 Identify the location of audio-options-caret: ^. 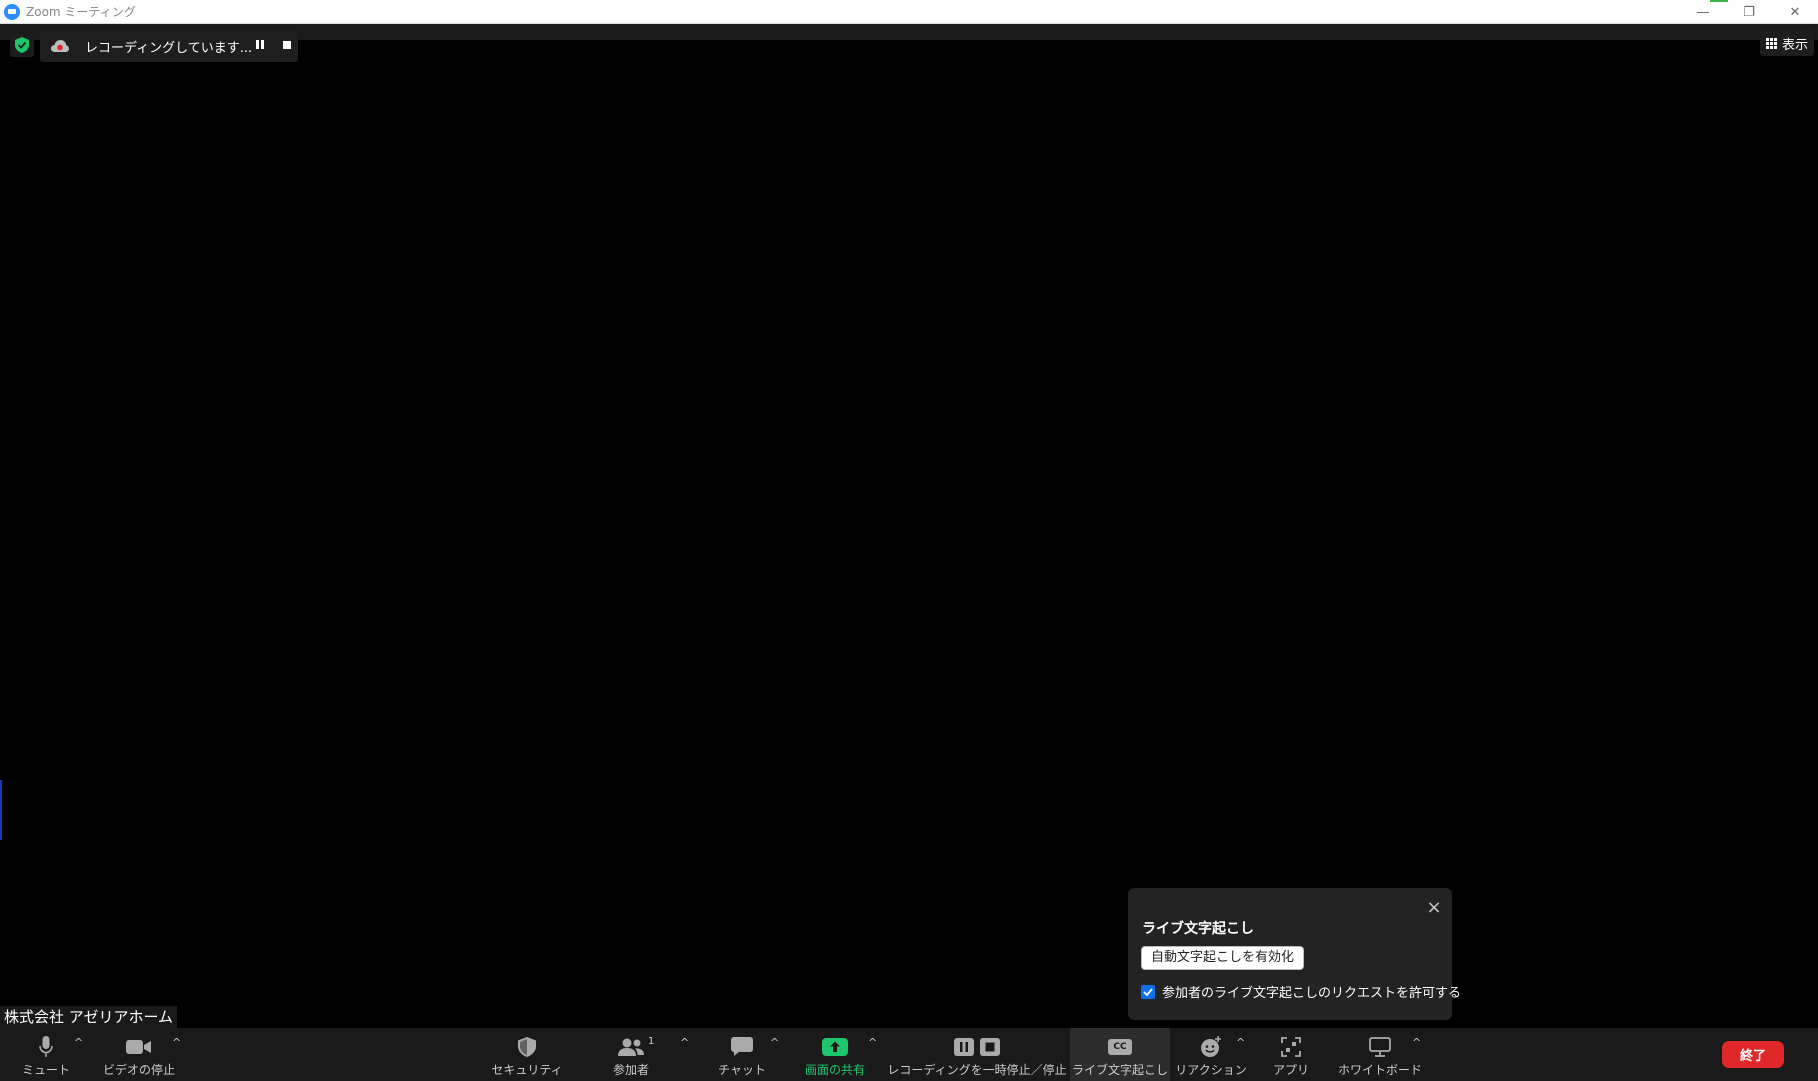
(78, 1042).